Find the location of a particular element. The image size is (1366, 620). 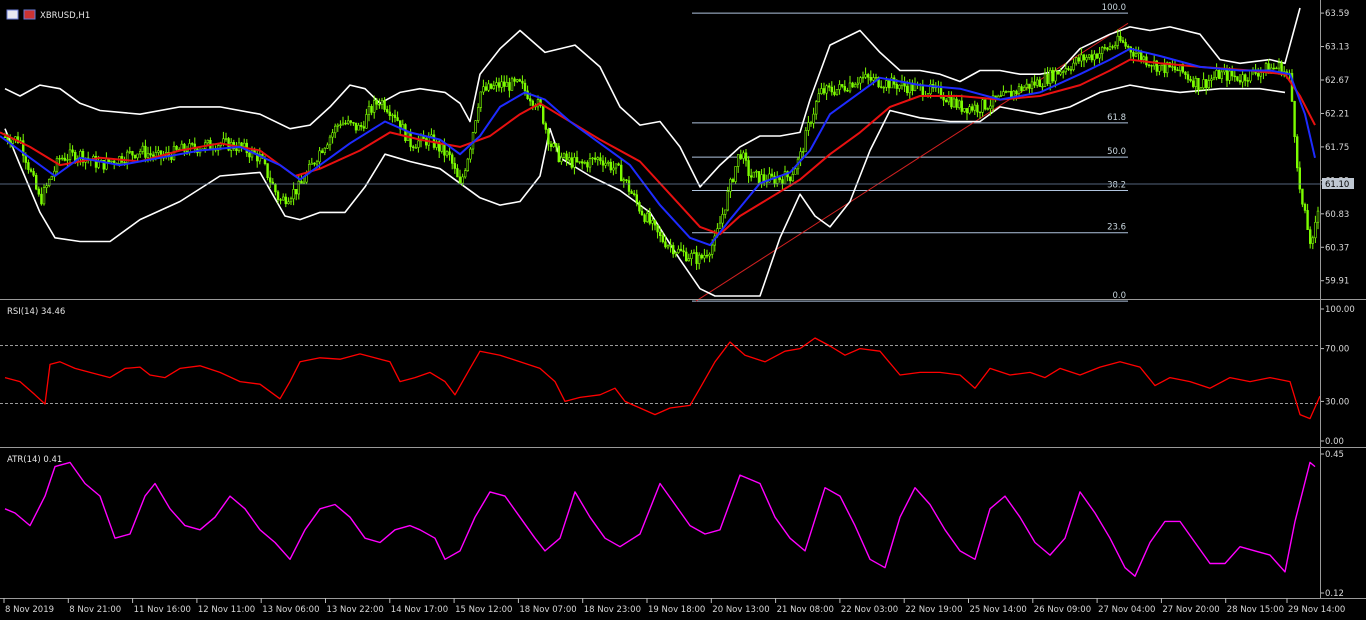

rsi-tick-label: 0.00 is located at coordinates (1334, 442).